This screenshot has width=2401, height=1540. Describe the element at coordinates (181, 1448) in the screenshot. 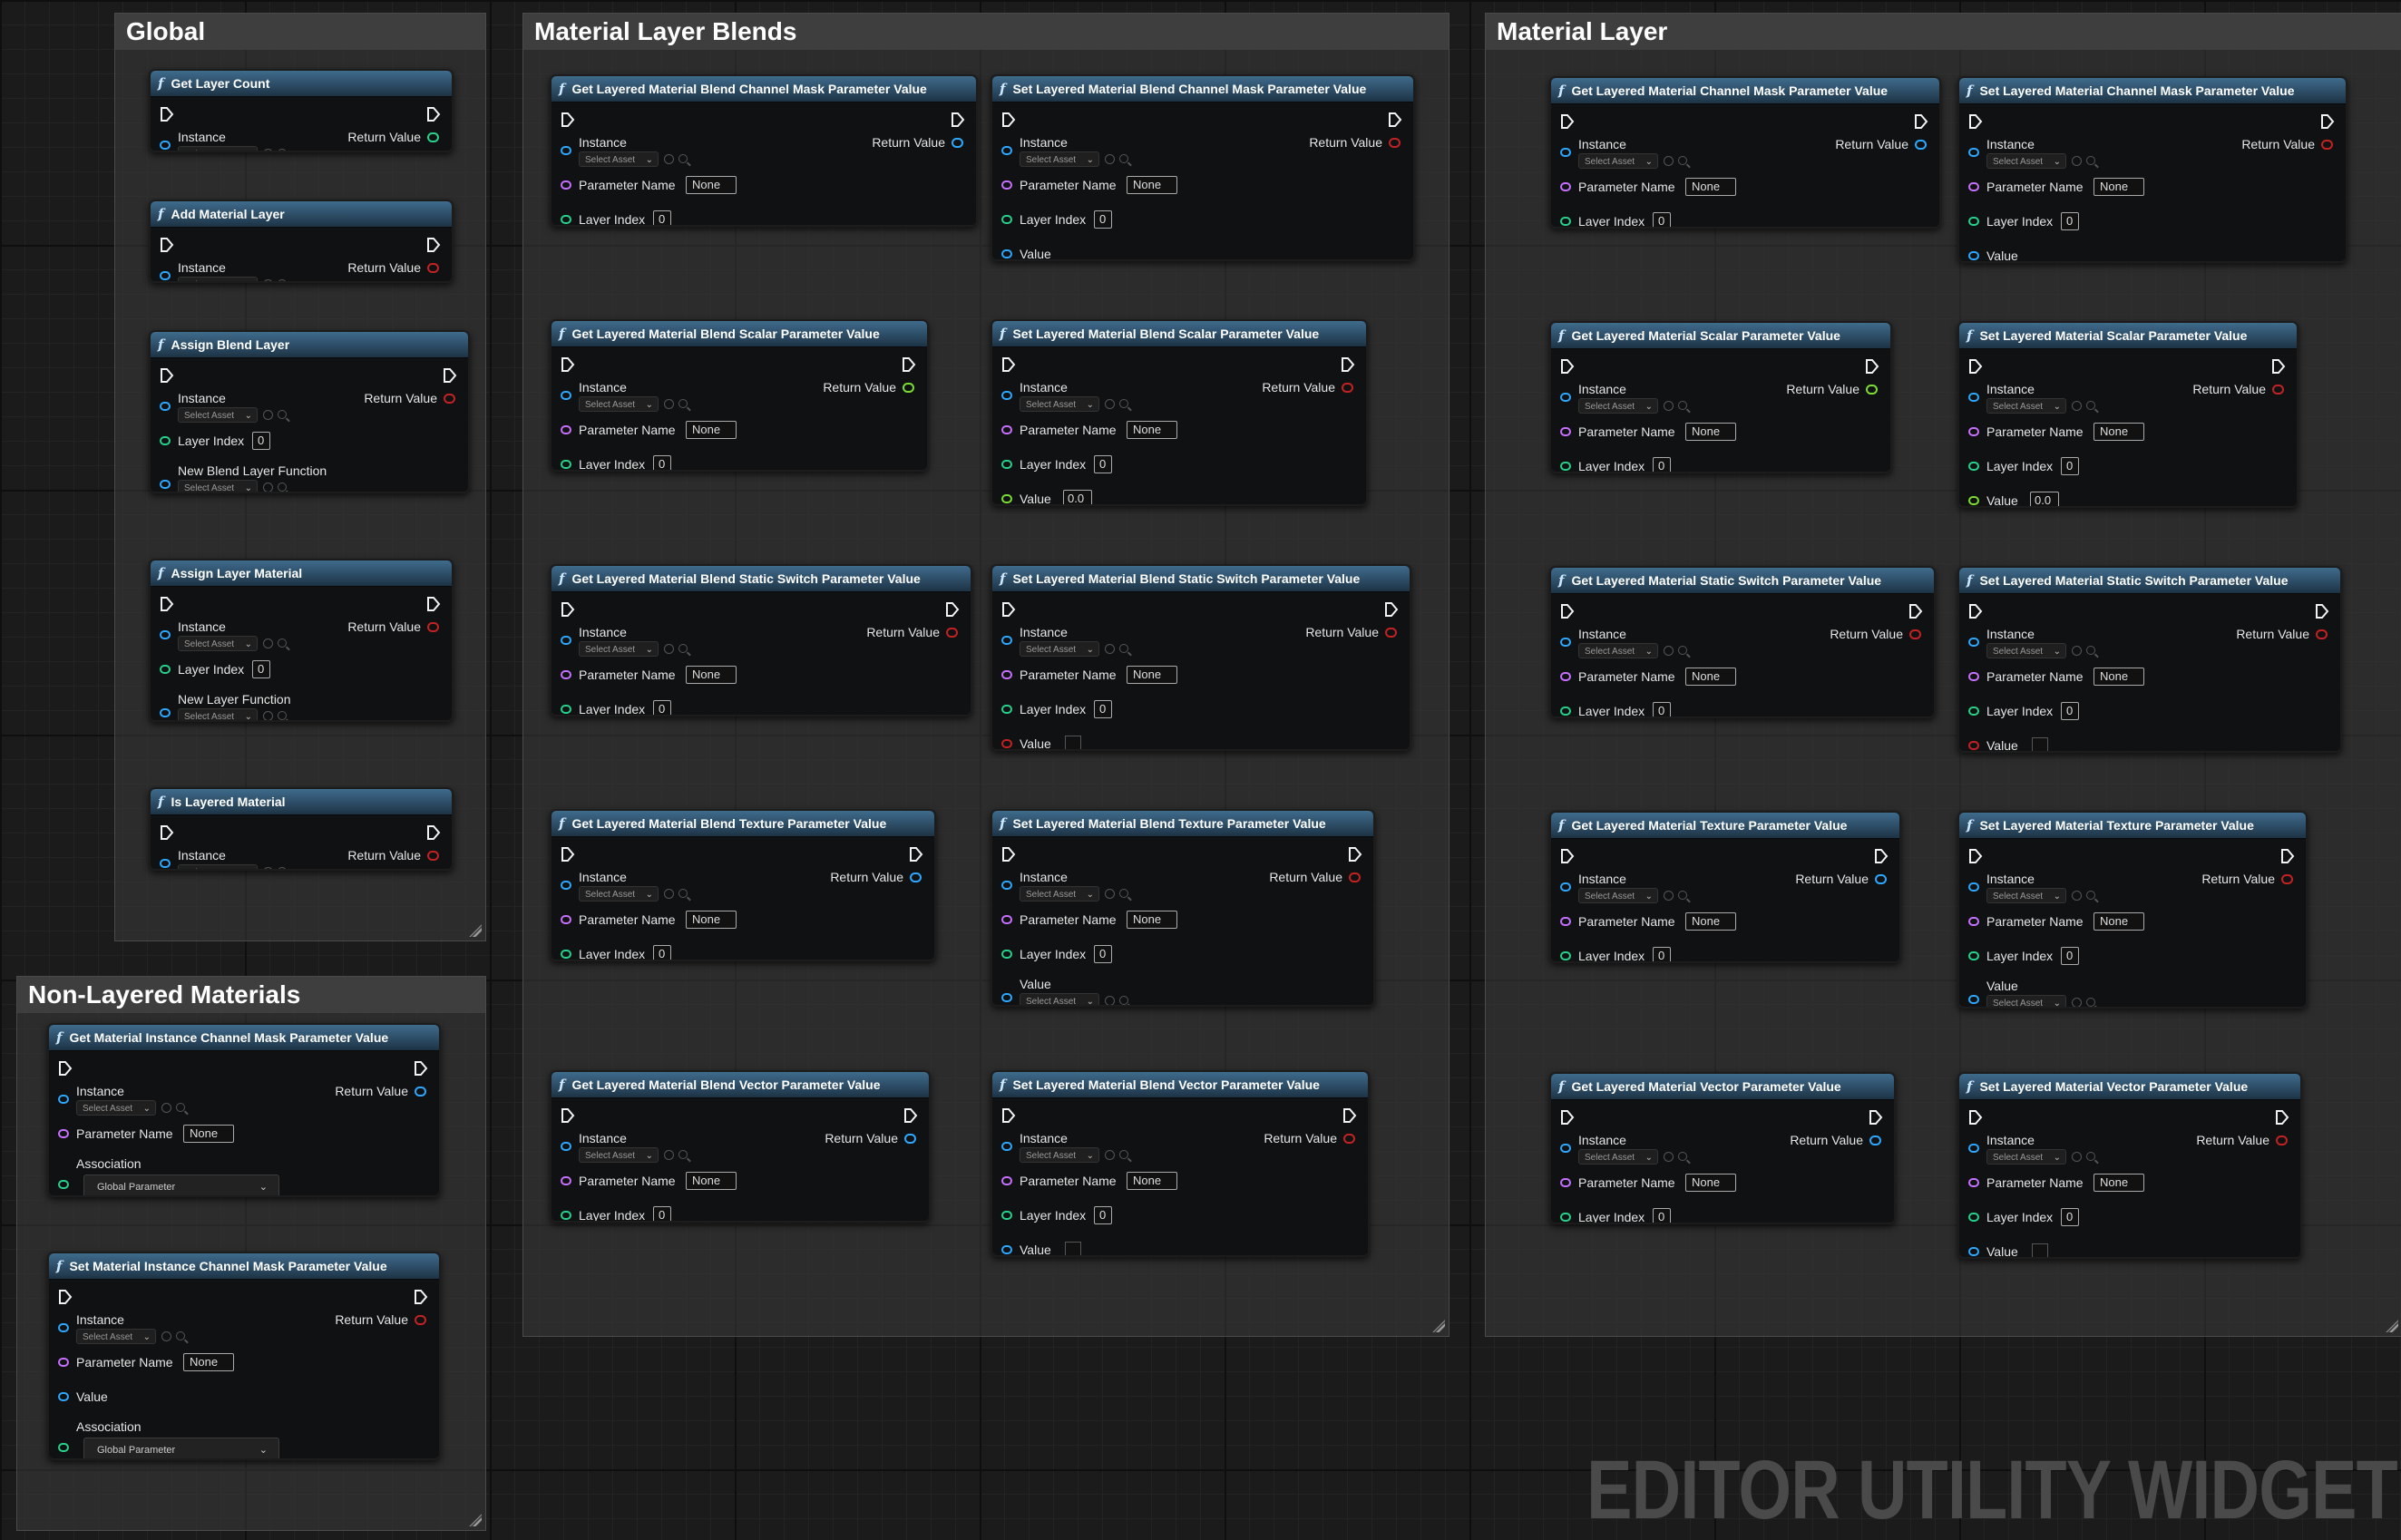

I see `association-combo: Global Parameter ⌄` at that location.